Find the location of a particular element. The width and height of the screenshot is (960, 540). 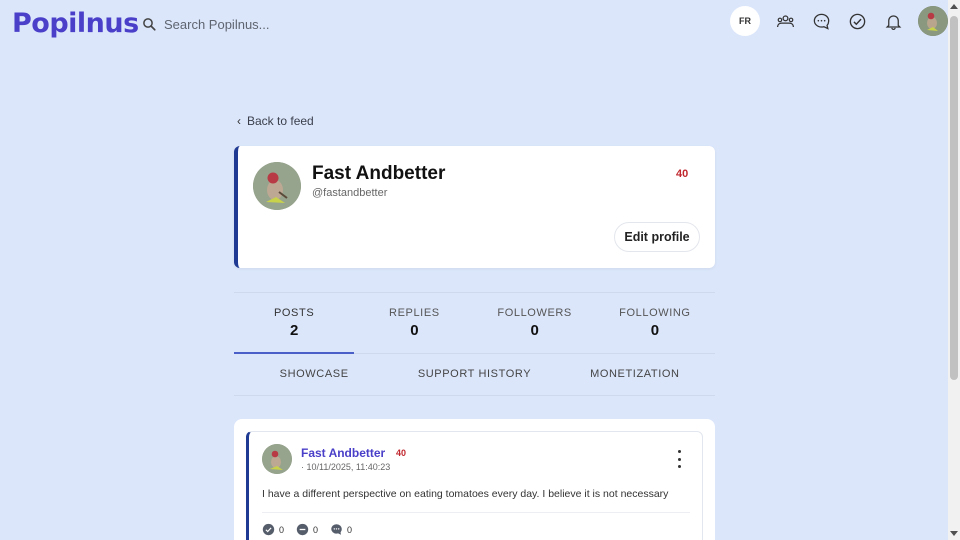

agree-count: 0 is located at coordinates (282, 529).